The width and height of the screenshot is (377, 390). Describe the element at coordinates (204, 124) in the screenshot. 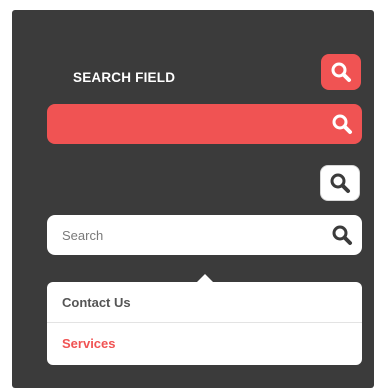

I see `search-bar-red` at that location.